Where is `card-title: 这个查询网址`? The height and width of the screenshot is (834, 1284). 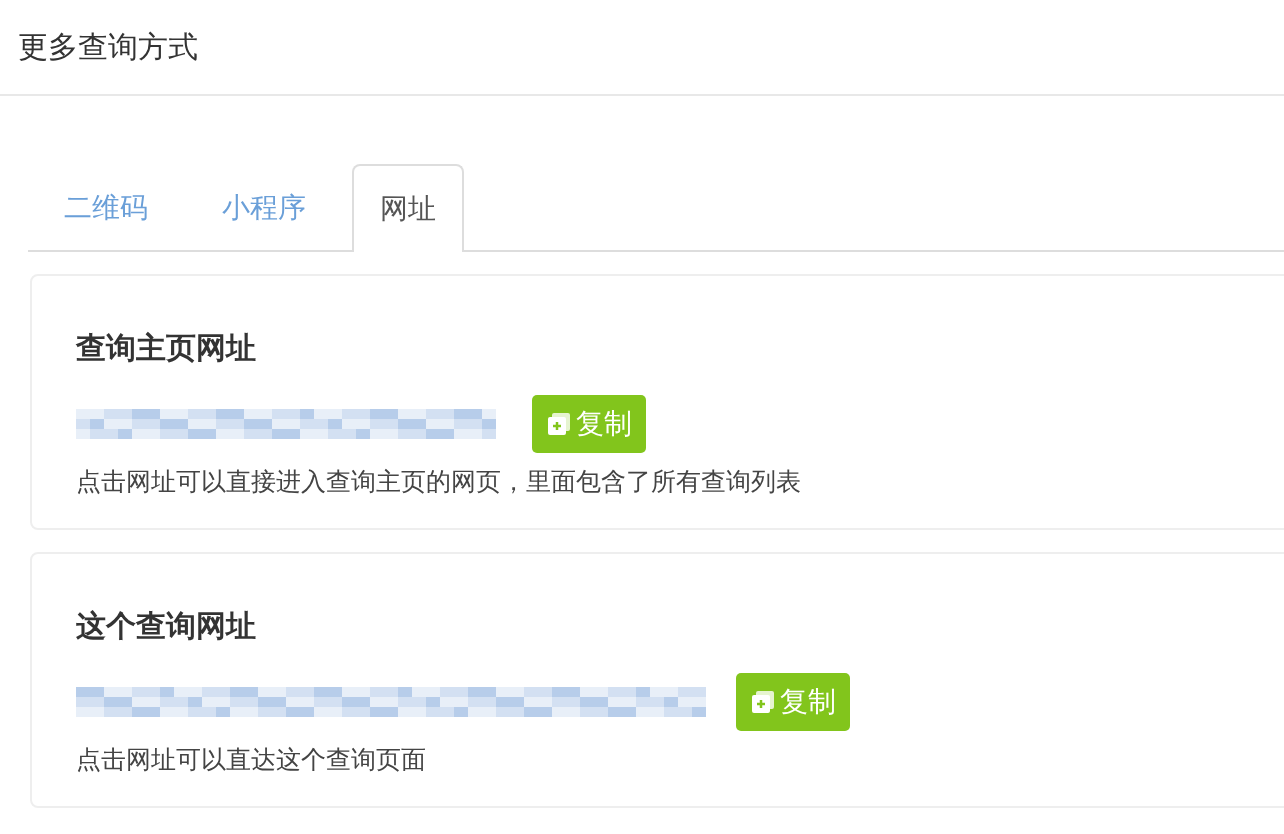 card-title: 这个查询网址 is located at coordinates (166, 626).